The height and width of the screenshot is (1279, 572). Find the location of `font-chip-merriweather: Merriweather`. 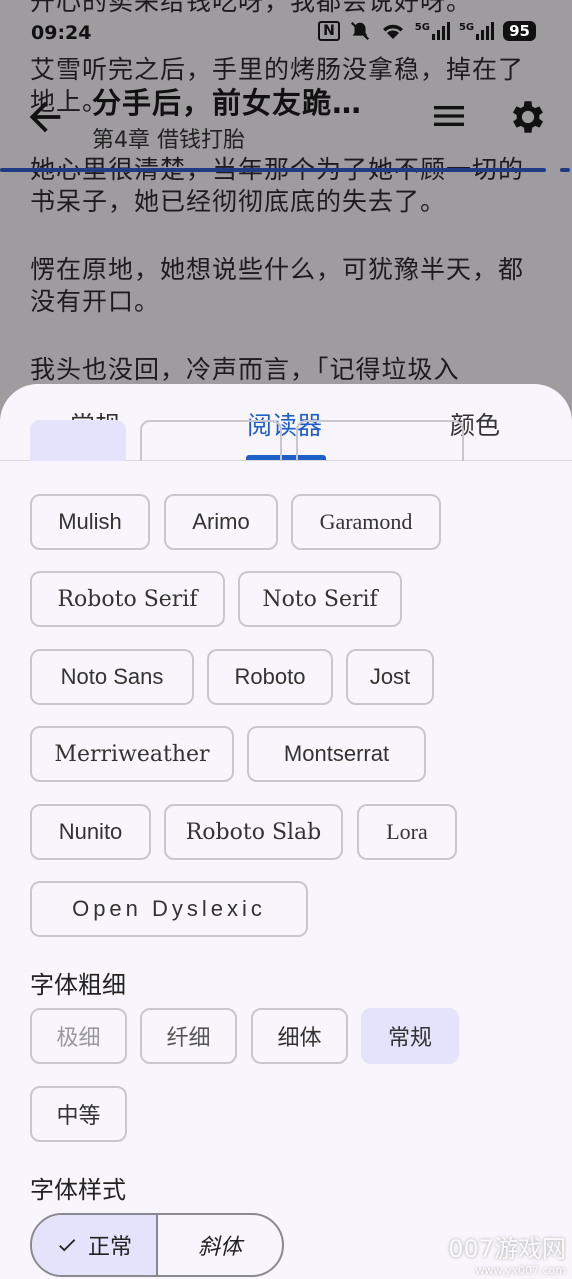

font-chip-merriweather: Merriweather is located at coordinates (132, 754).